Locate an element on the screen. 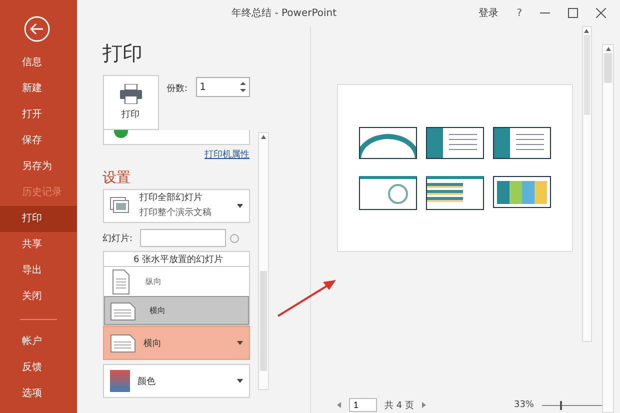  sidebar-item: 选项 is located at coordinates (38, 394).